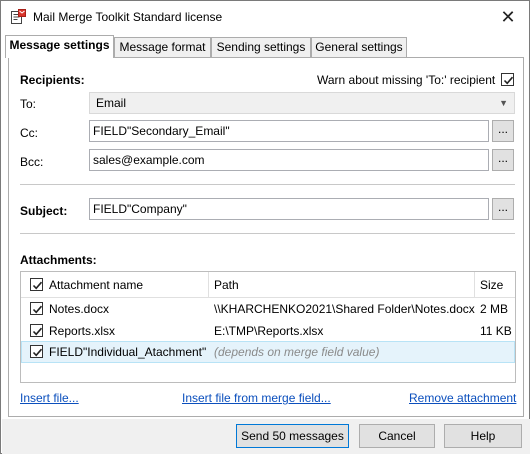 The width and height of the screenshot is (530, 454). Describe the element at coordinates (52, 80) in the screenshot. I see `recipients-heading: Recipients:` at that location.